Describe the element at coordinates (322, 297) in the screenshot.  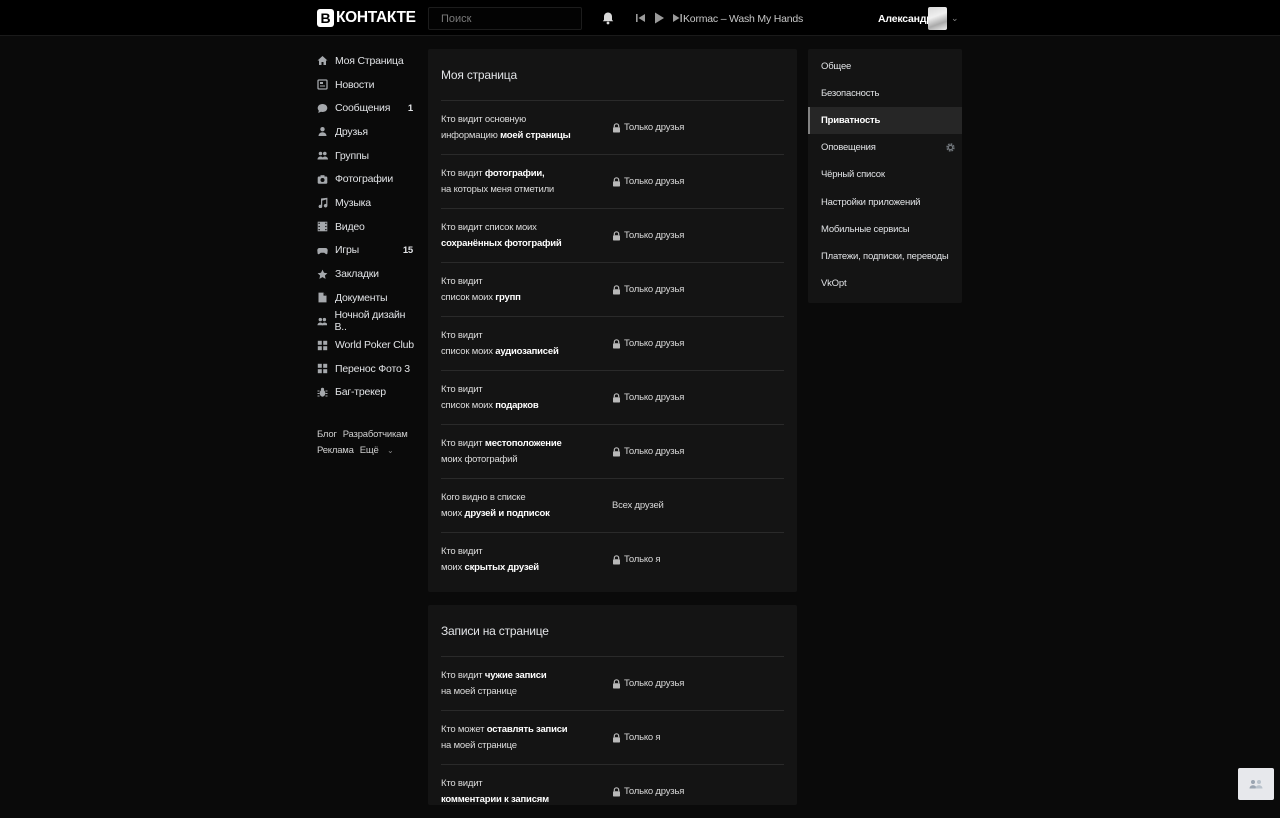
I see `document-icon` at that location.